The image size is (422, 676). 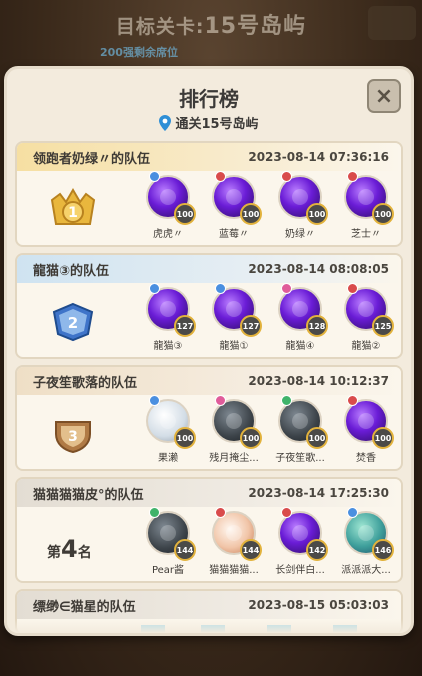 What do you see at coordinates (234, 205) in the screenshot?
I see `pet-slot: 100 蓝莓〃` at bounding box center [234, 205].